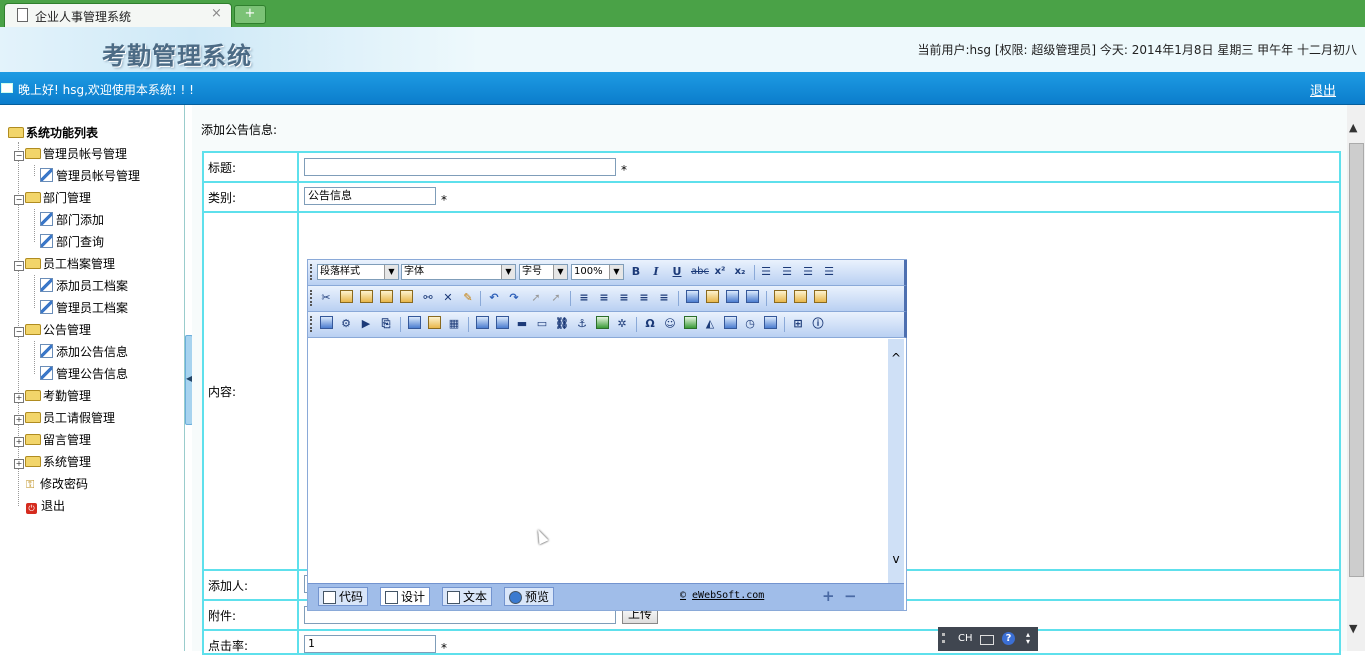 The height and width of the screenshot is (655, 1365). Describe the element at coordinates (84, 307) in the screenshot. I see `sidebar-item-manage-employee-files: 管理员工档案` at that location.